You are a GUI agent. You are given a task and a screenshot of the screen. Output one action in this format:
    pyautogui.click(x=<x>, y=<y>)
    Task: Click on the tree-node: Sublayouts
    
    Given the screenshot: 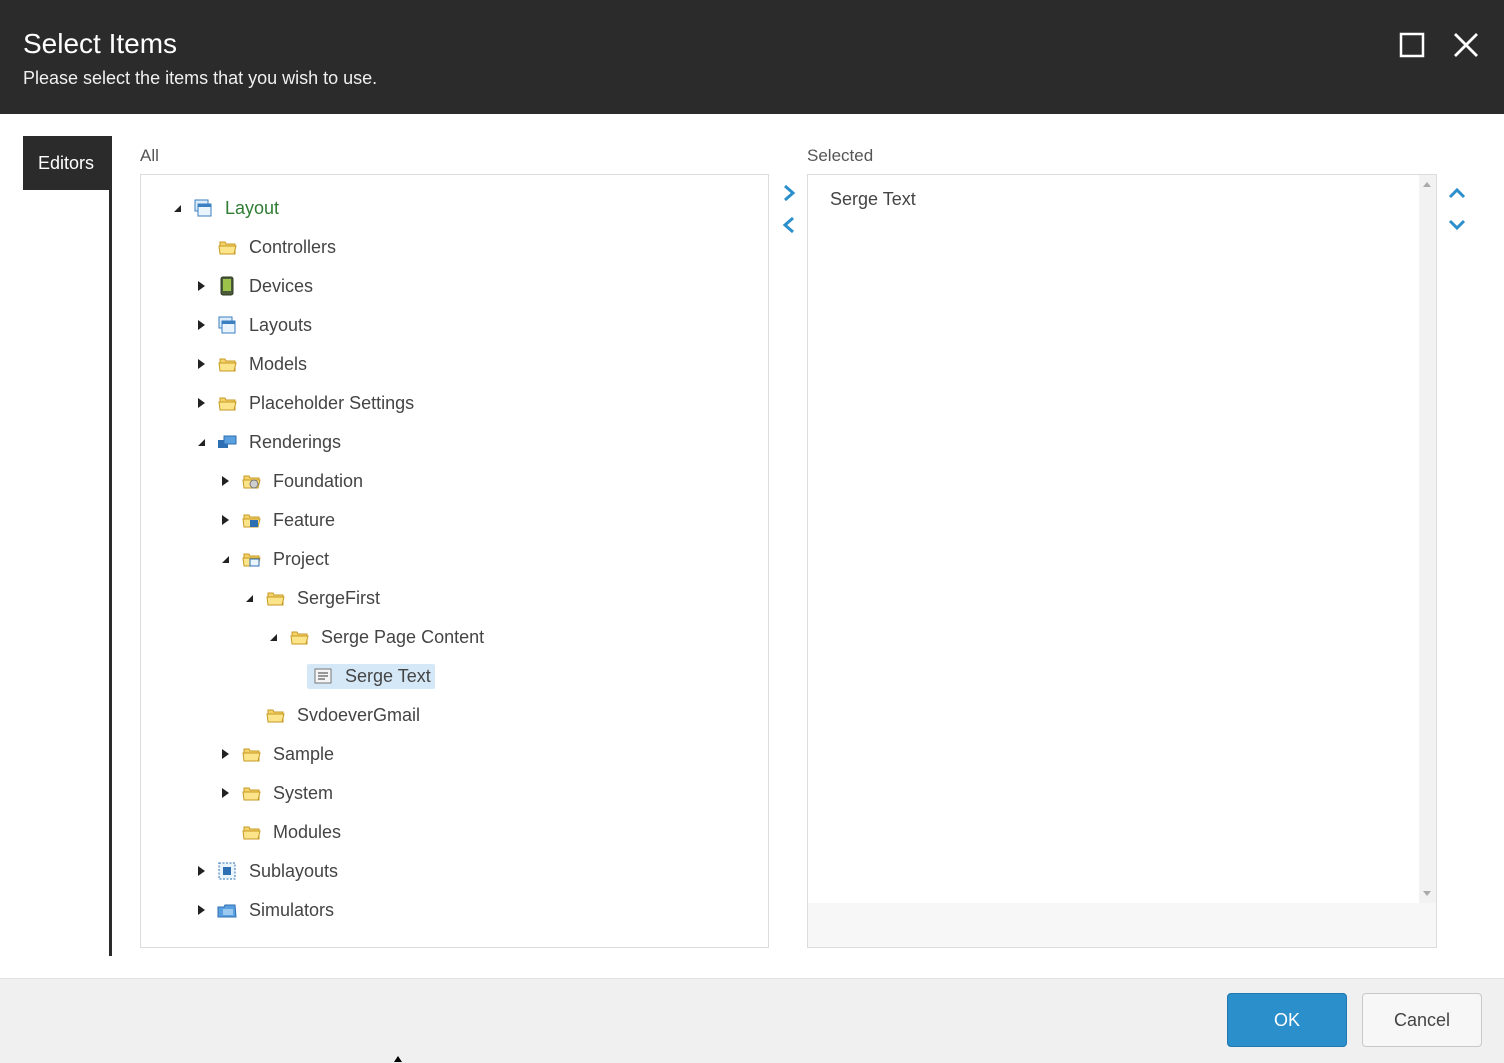 What is the action you would take?
    pyautogui.click(x=266, y=871)
    